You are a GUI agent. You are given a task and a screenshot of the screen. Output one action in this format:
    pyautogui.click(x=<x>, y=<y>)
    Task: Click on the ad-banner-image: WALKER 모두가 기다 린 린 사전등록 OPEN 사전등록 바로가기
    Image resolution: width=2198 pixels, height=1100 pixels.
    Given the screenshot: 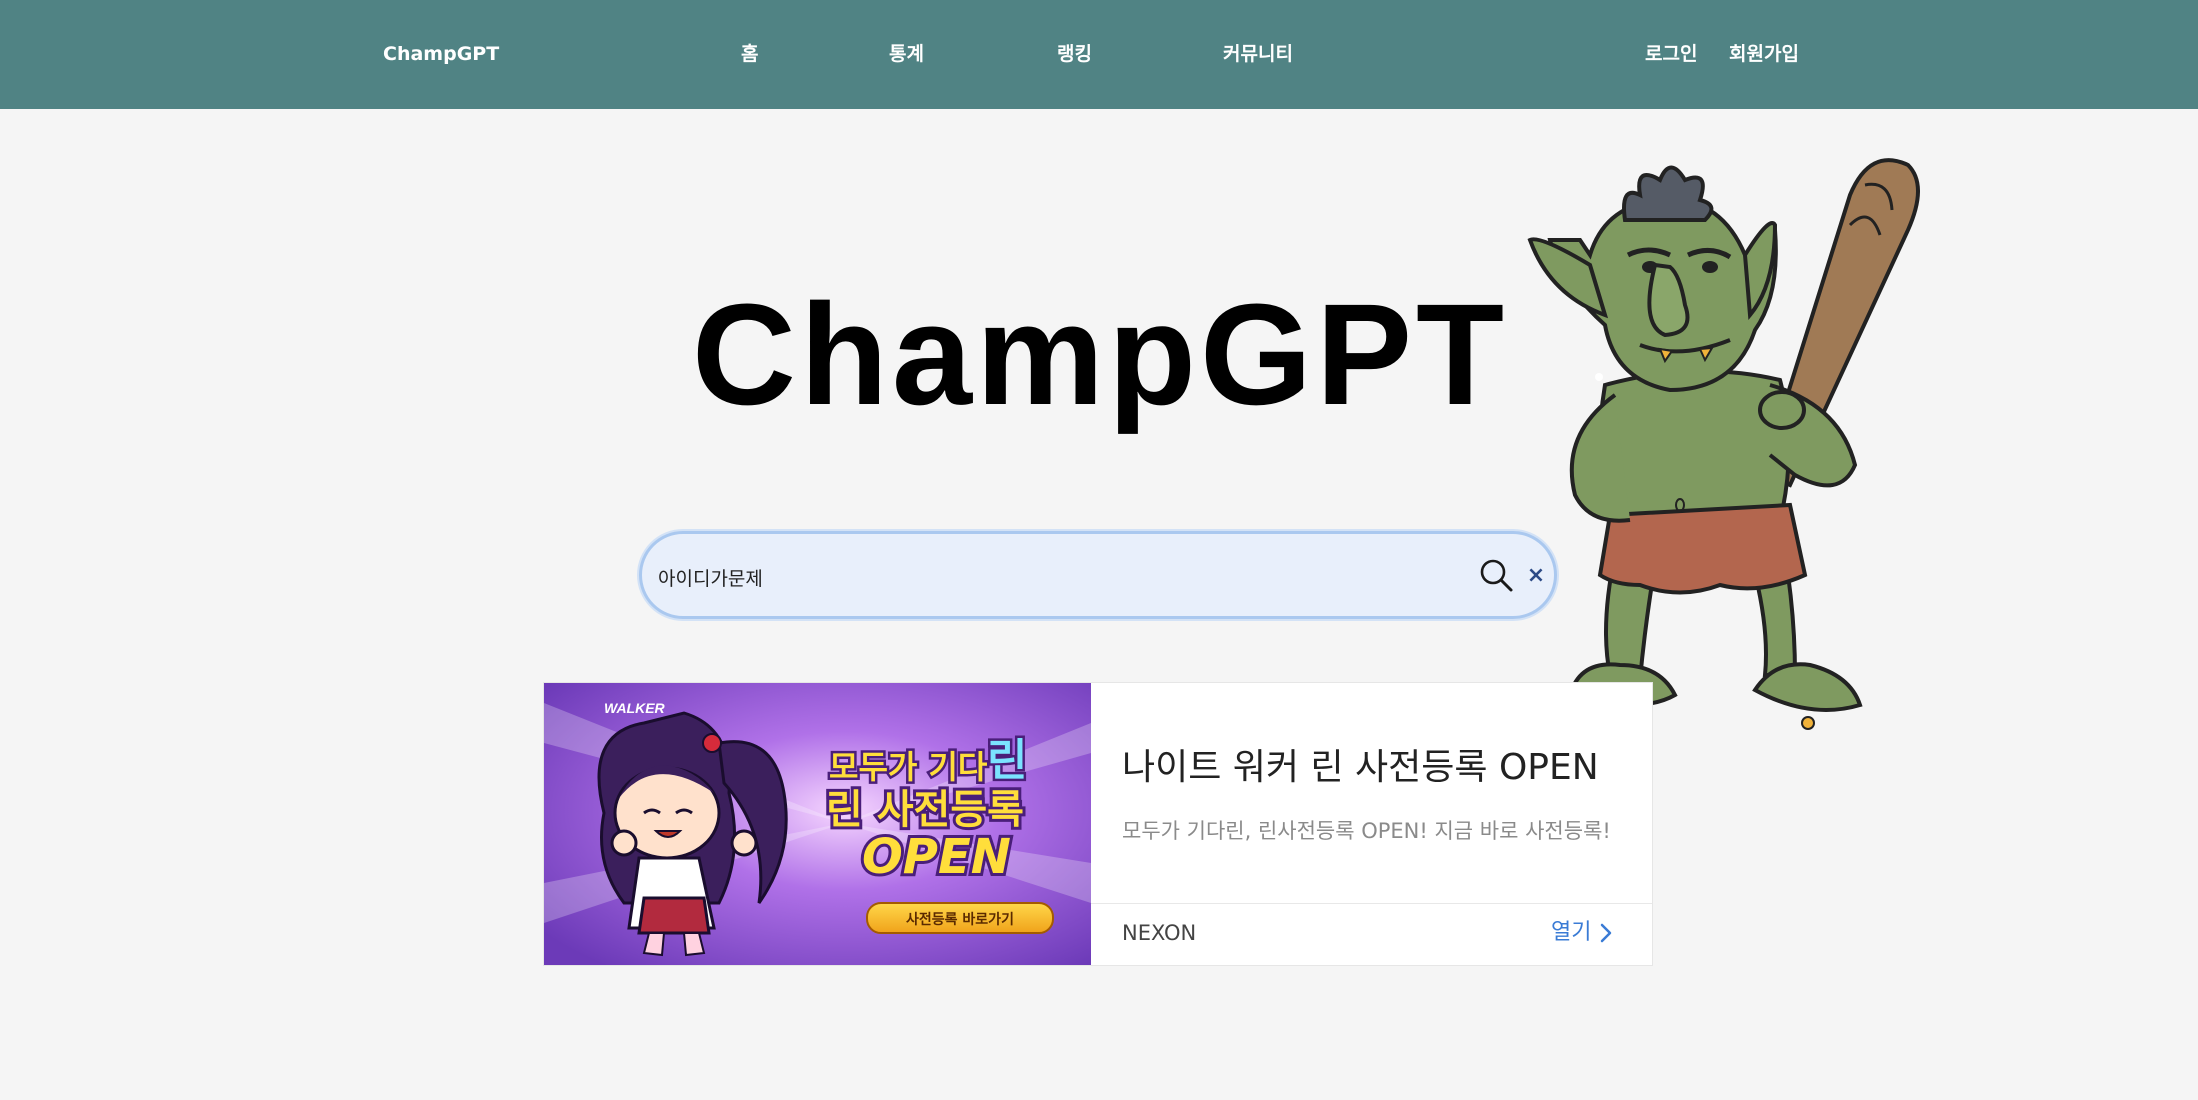 What is the action you would take?
    pyautogui.click(x=817, y=824)
    